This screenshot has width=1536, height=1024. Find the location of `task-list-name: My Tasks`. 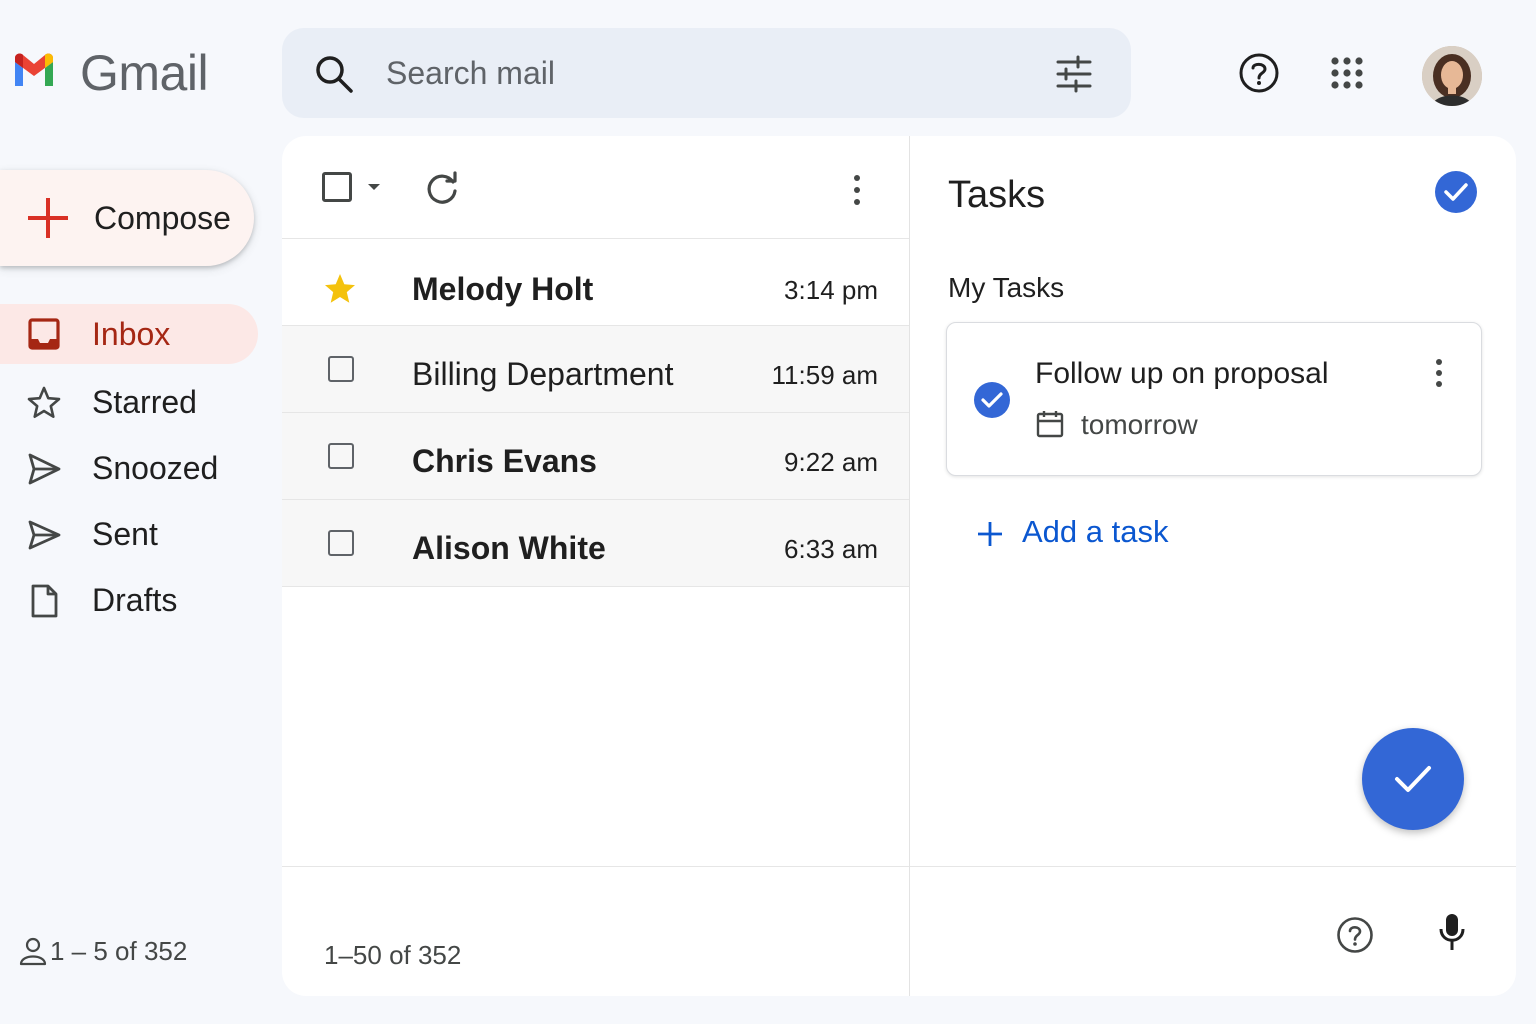

task-list-name: My Tasks is located at coordinates (1006, 288).